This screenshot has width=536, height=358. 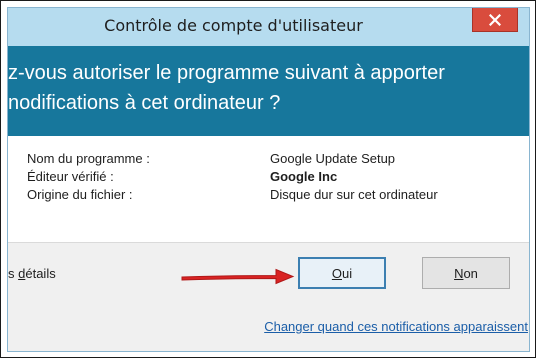 What do you see at coordinates (70, 176) in the screenshot?
I see `publisher-label: Éditeur vérifié :` at bounding box center [70, 176].